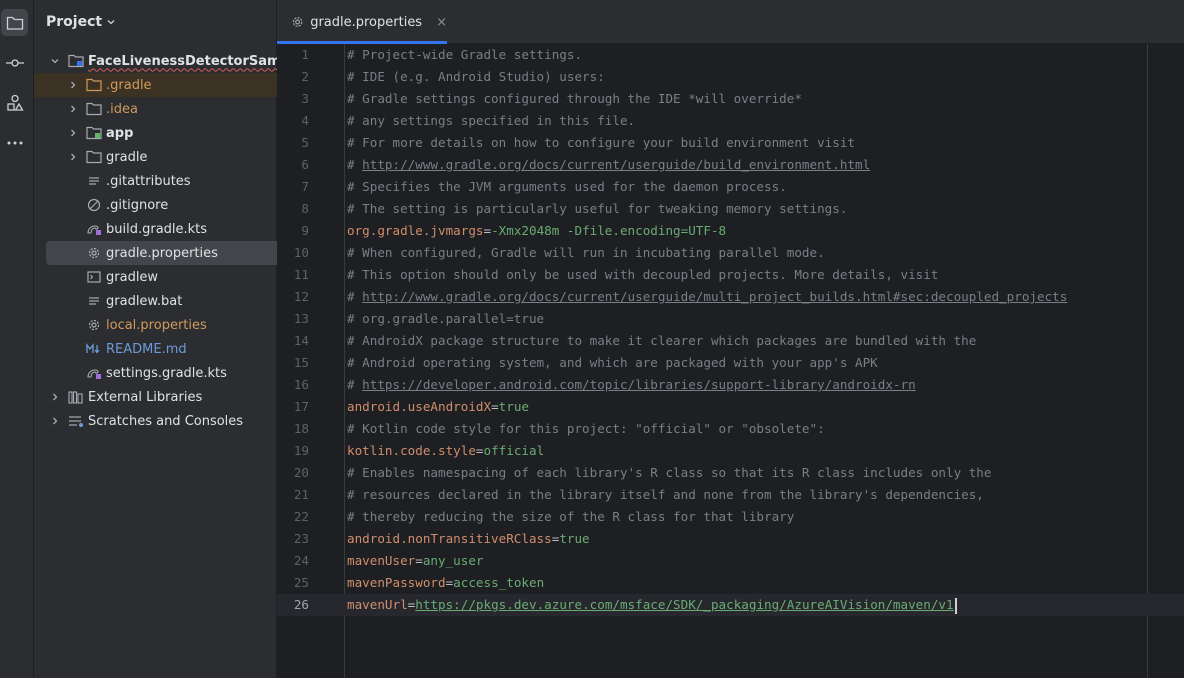 The image size is (1184, 678). I want to click on line-number: 8, so click(305, 208).